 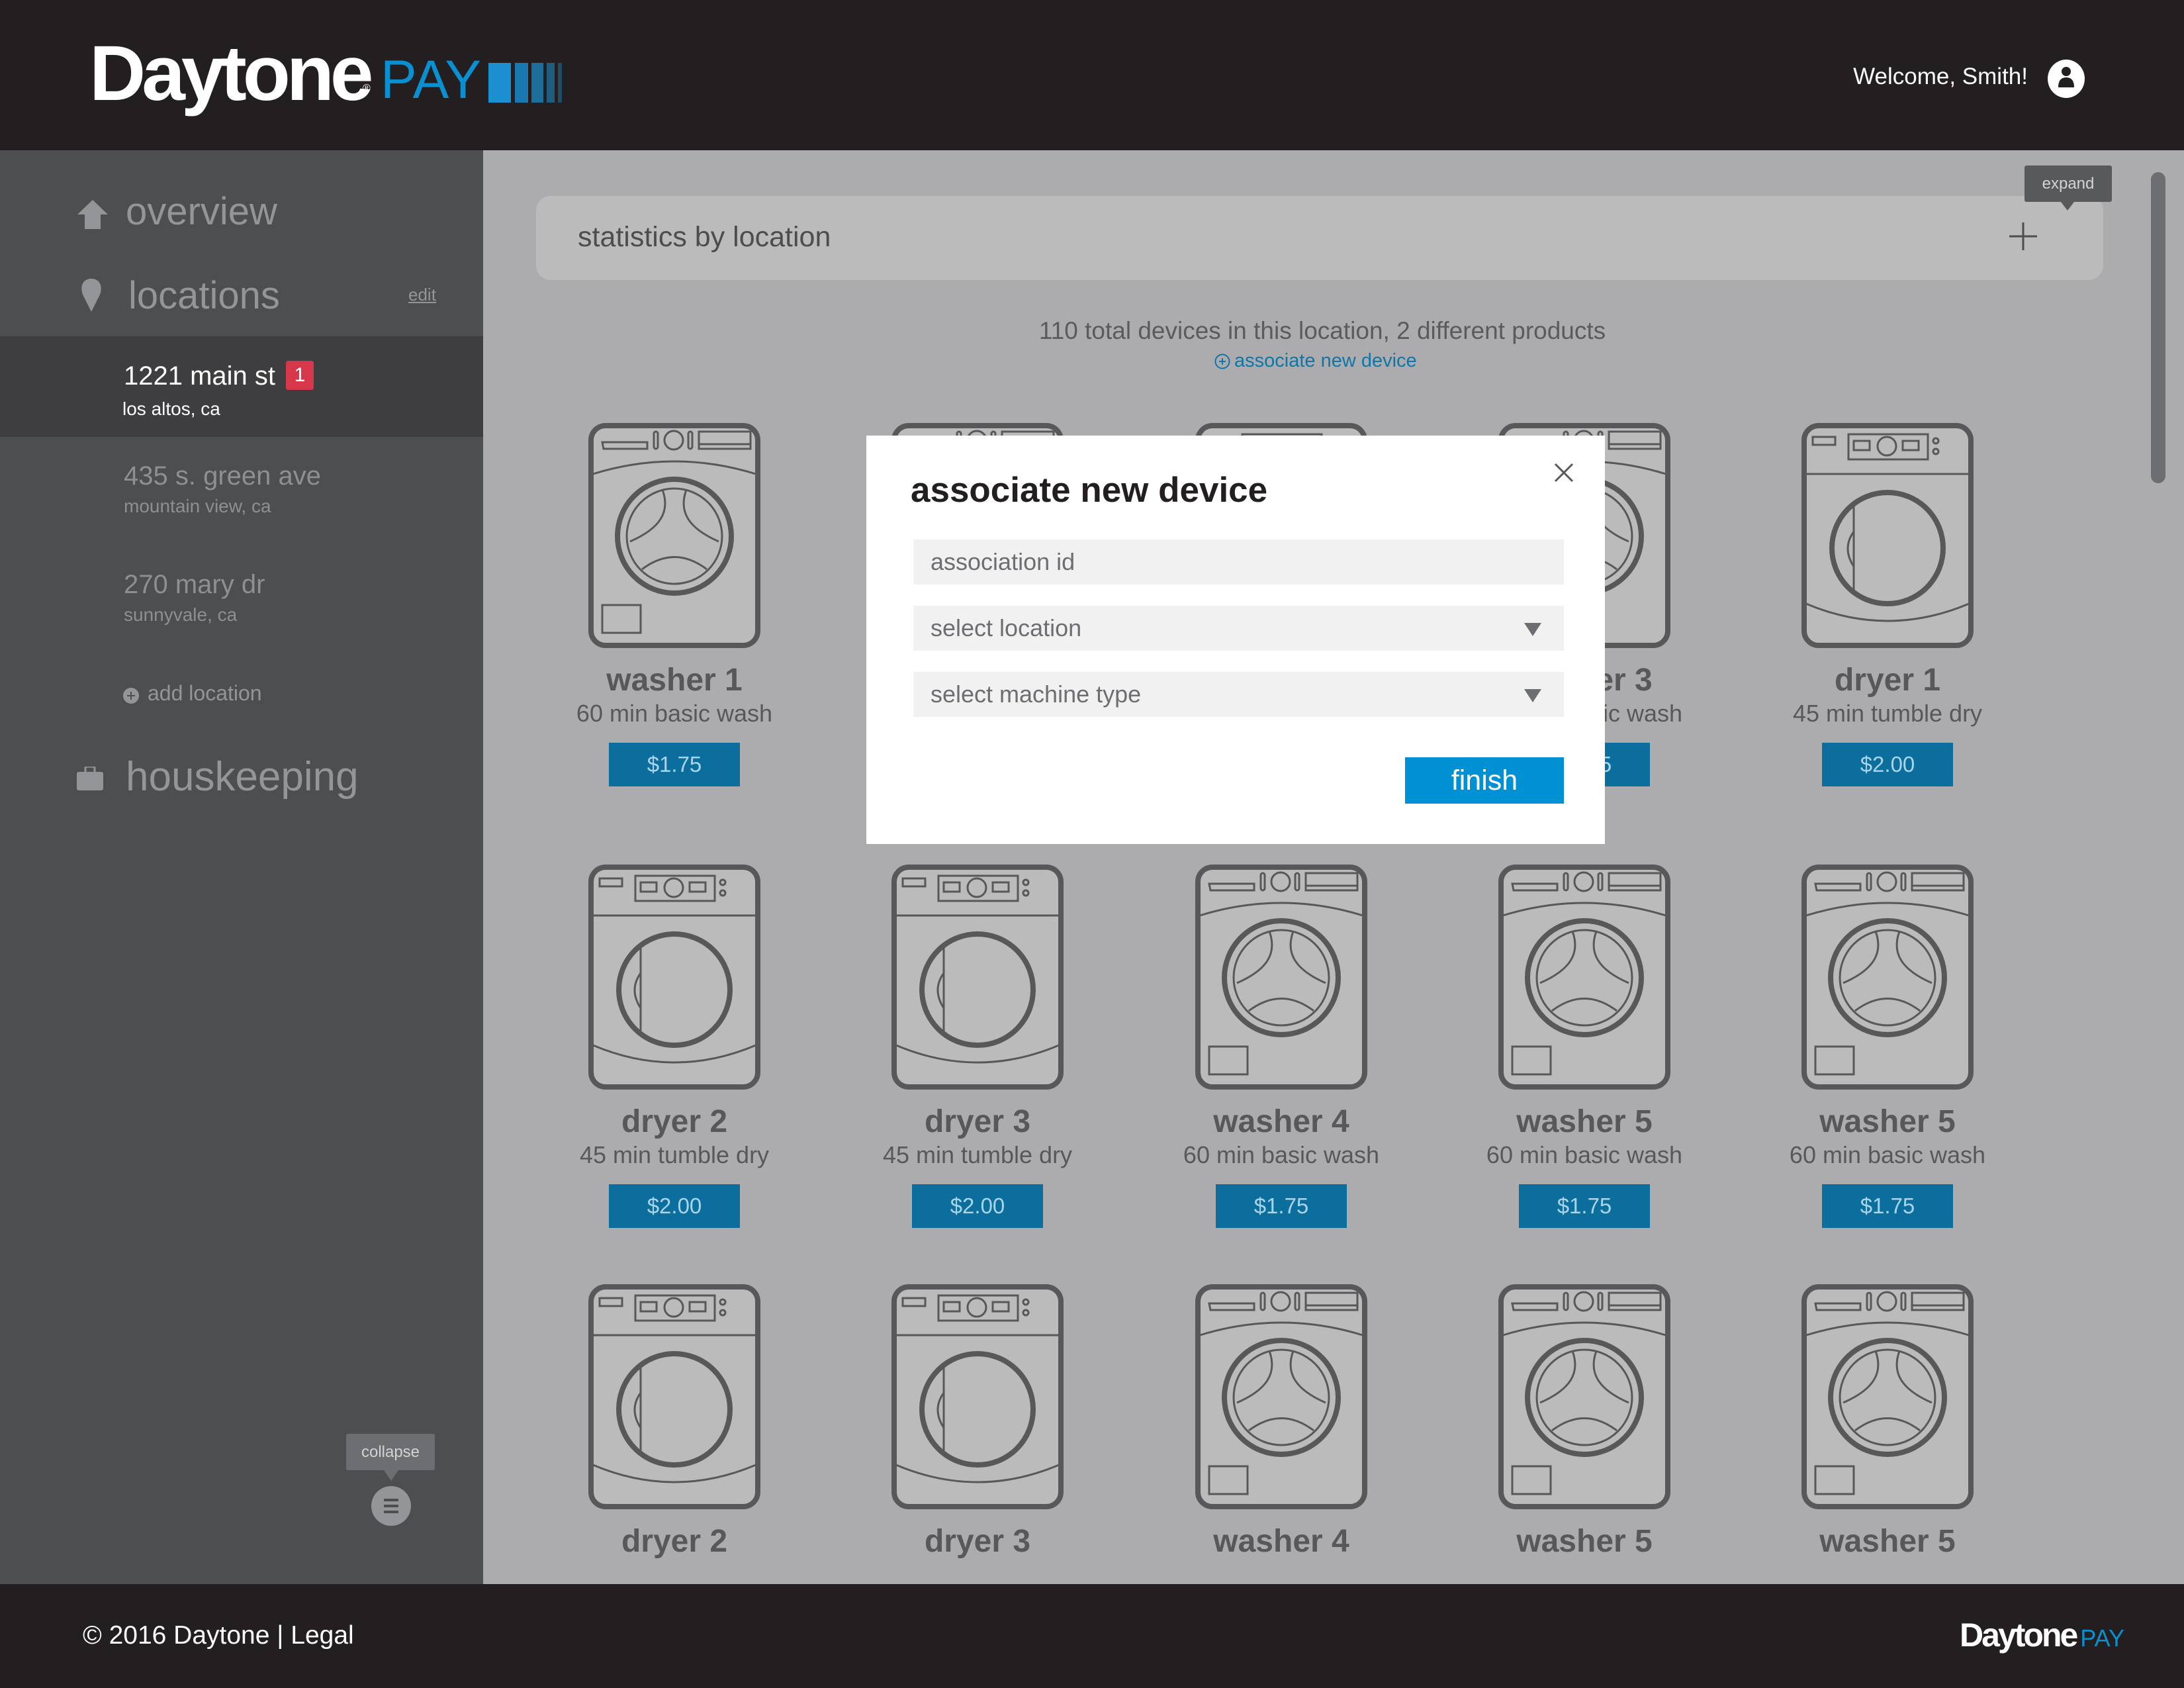 I want to click on briefcase-icon, so click(x=90, y=778).